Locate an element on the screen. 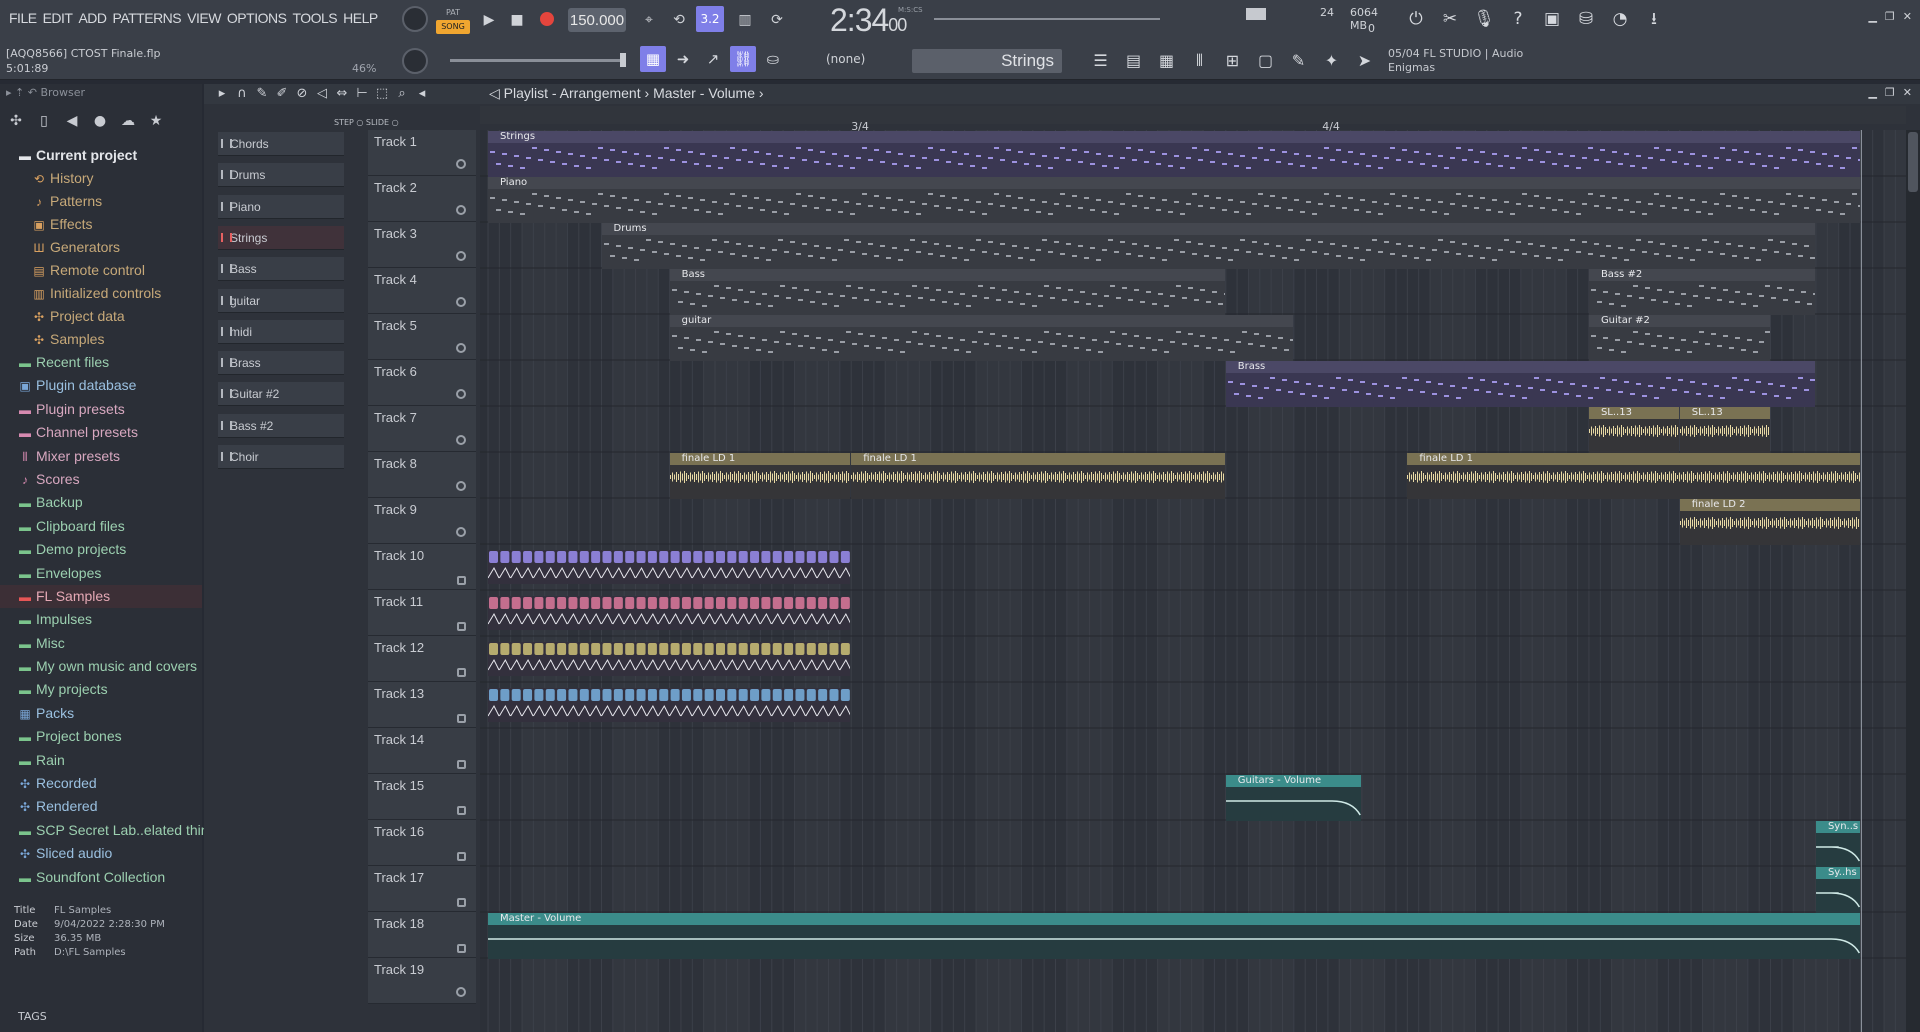 This screenshot has height=1032, width=1920. pen-icon: ↗ is located at coordinates (713, 59).